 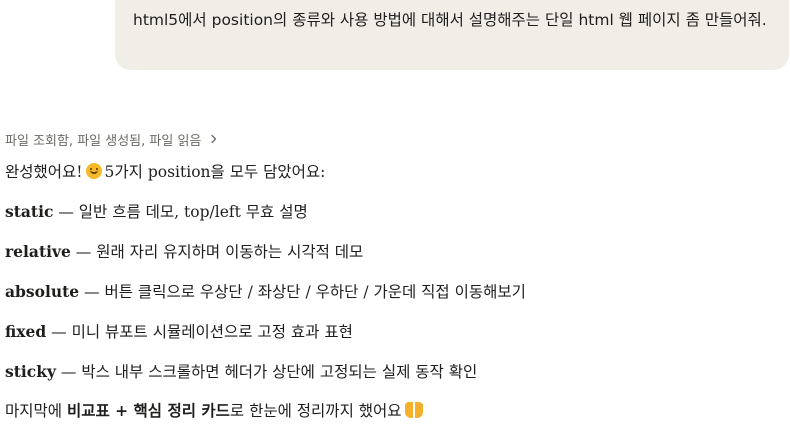 What do you see at coordinates (148, 410) in the screenshot?
I see `outro-bold-text: 비교표 + 핵심 정리 카드` at bounding box center [148, 410].